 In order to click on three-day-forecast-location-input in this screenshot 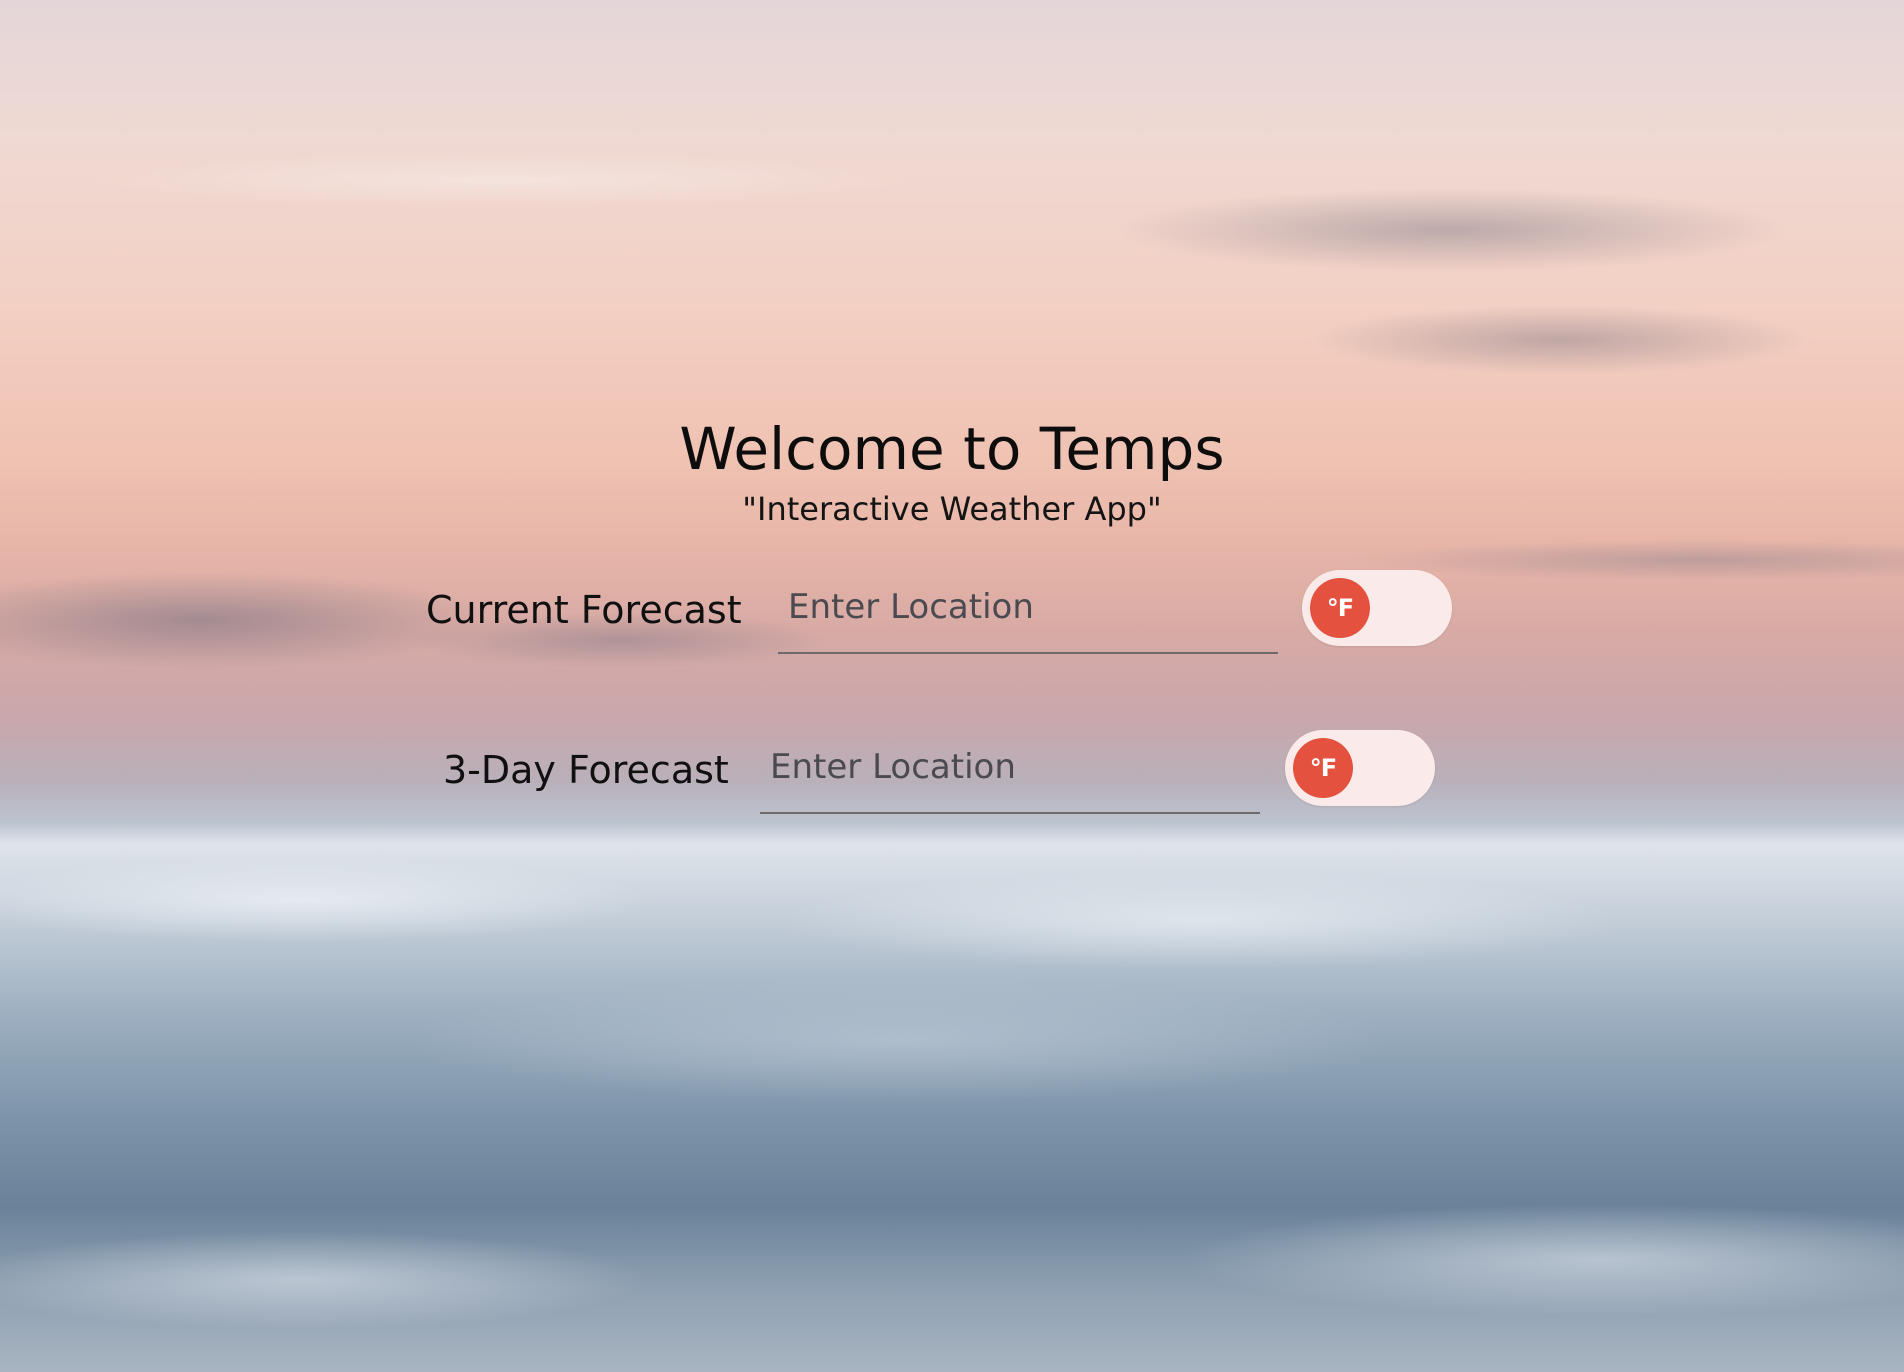, I will do `click(1010, 767)`.